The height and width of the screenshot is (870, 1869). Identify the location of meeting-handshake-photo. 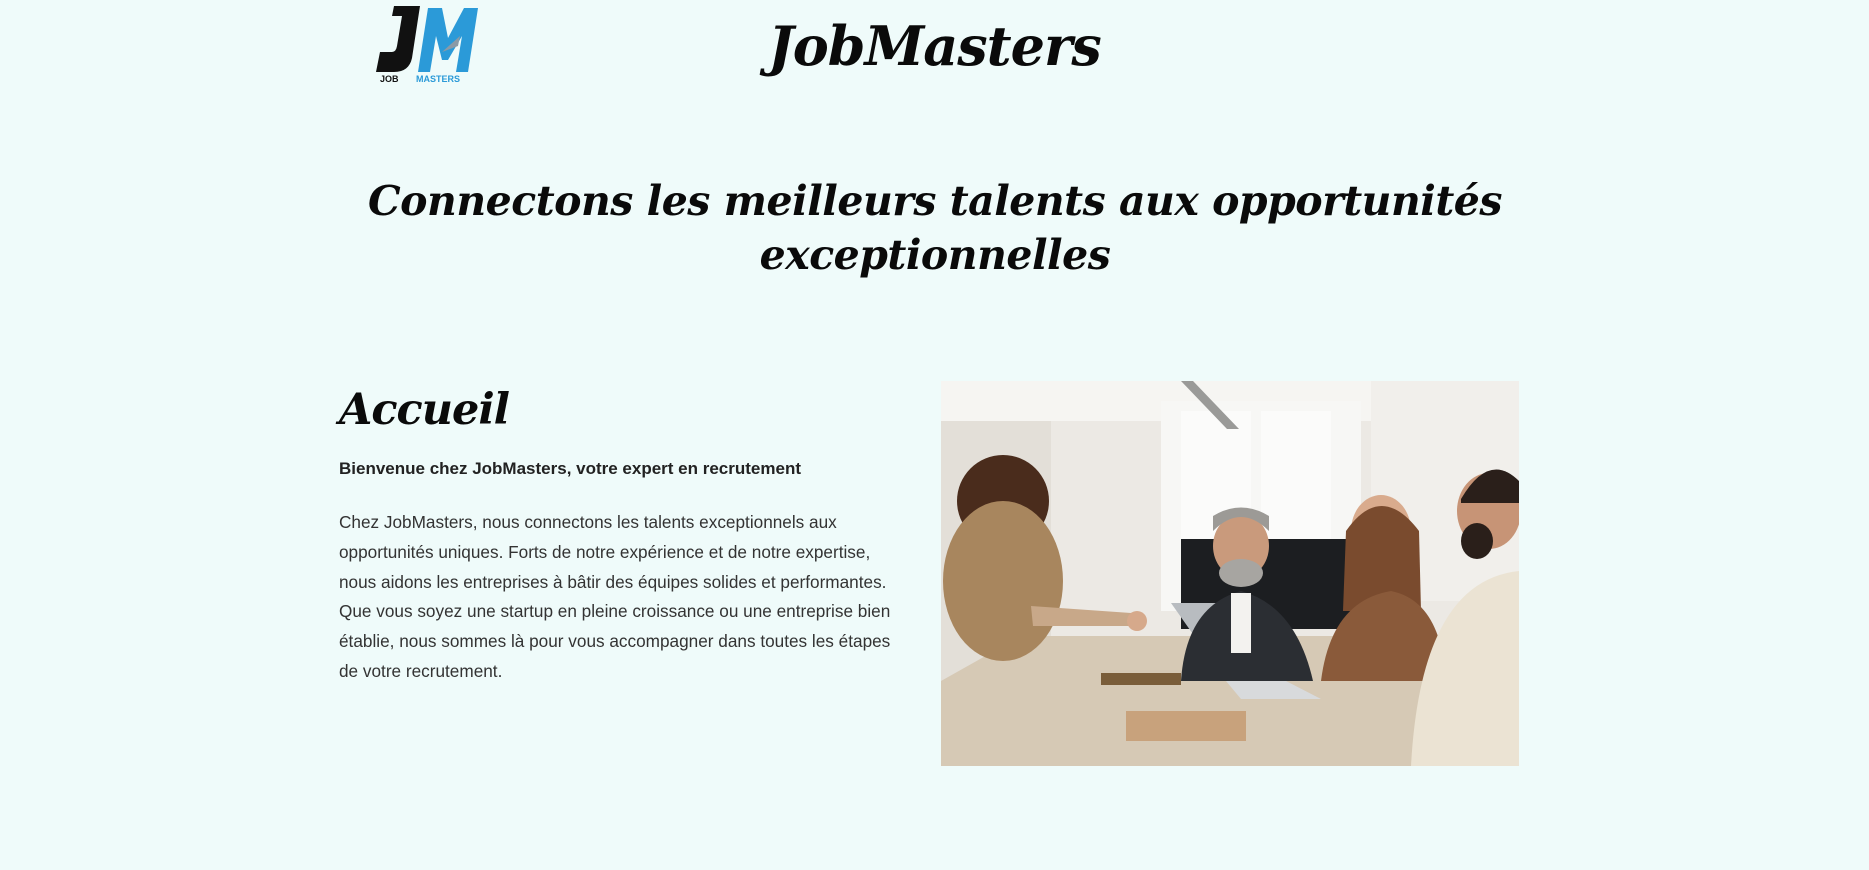
(1230, 573).